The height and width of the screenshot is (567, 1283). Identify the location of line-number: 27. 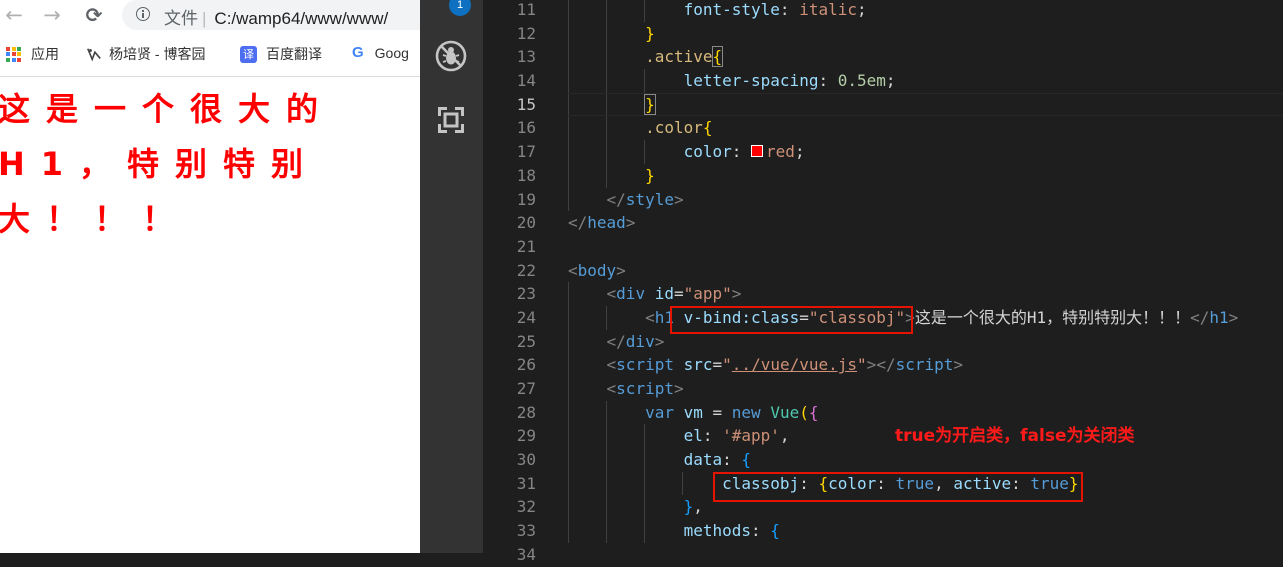
(526, 388).